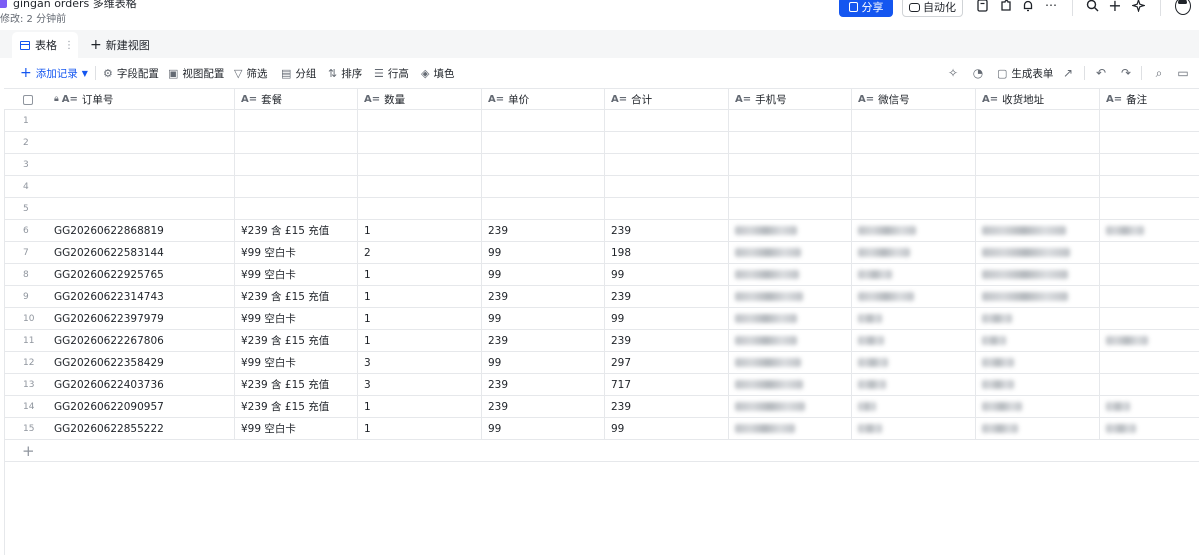  Describe the element at coordinates (1051, 6) in the screenshot. I see `more-icon: ⋯` at that location.